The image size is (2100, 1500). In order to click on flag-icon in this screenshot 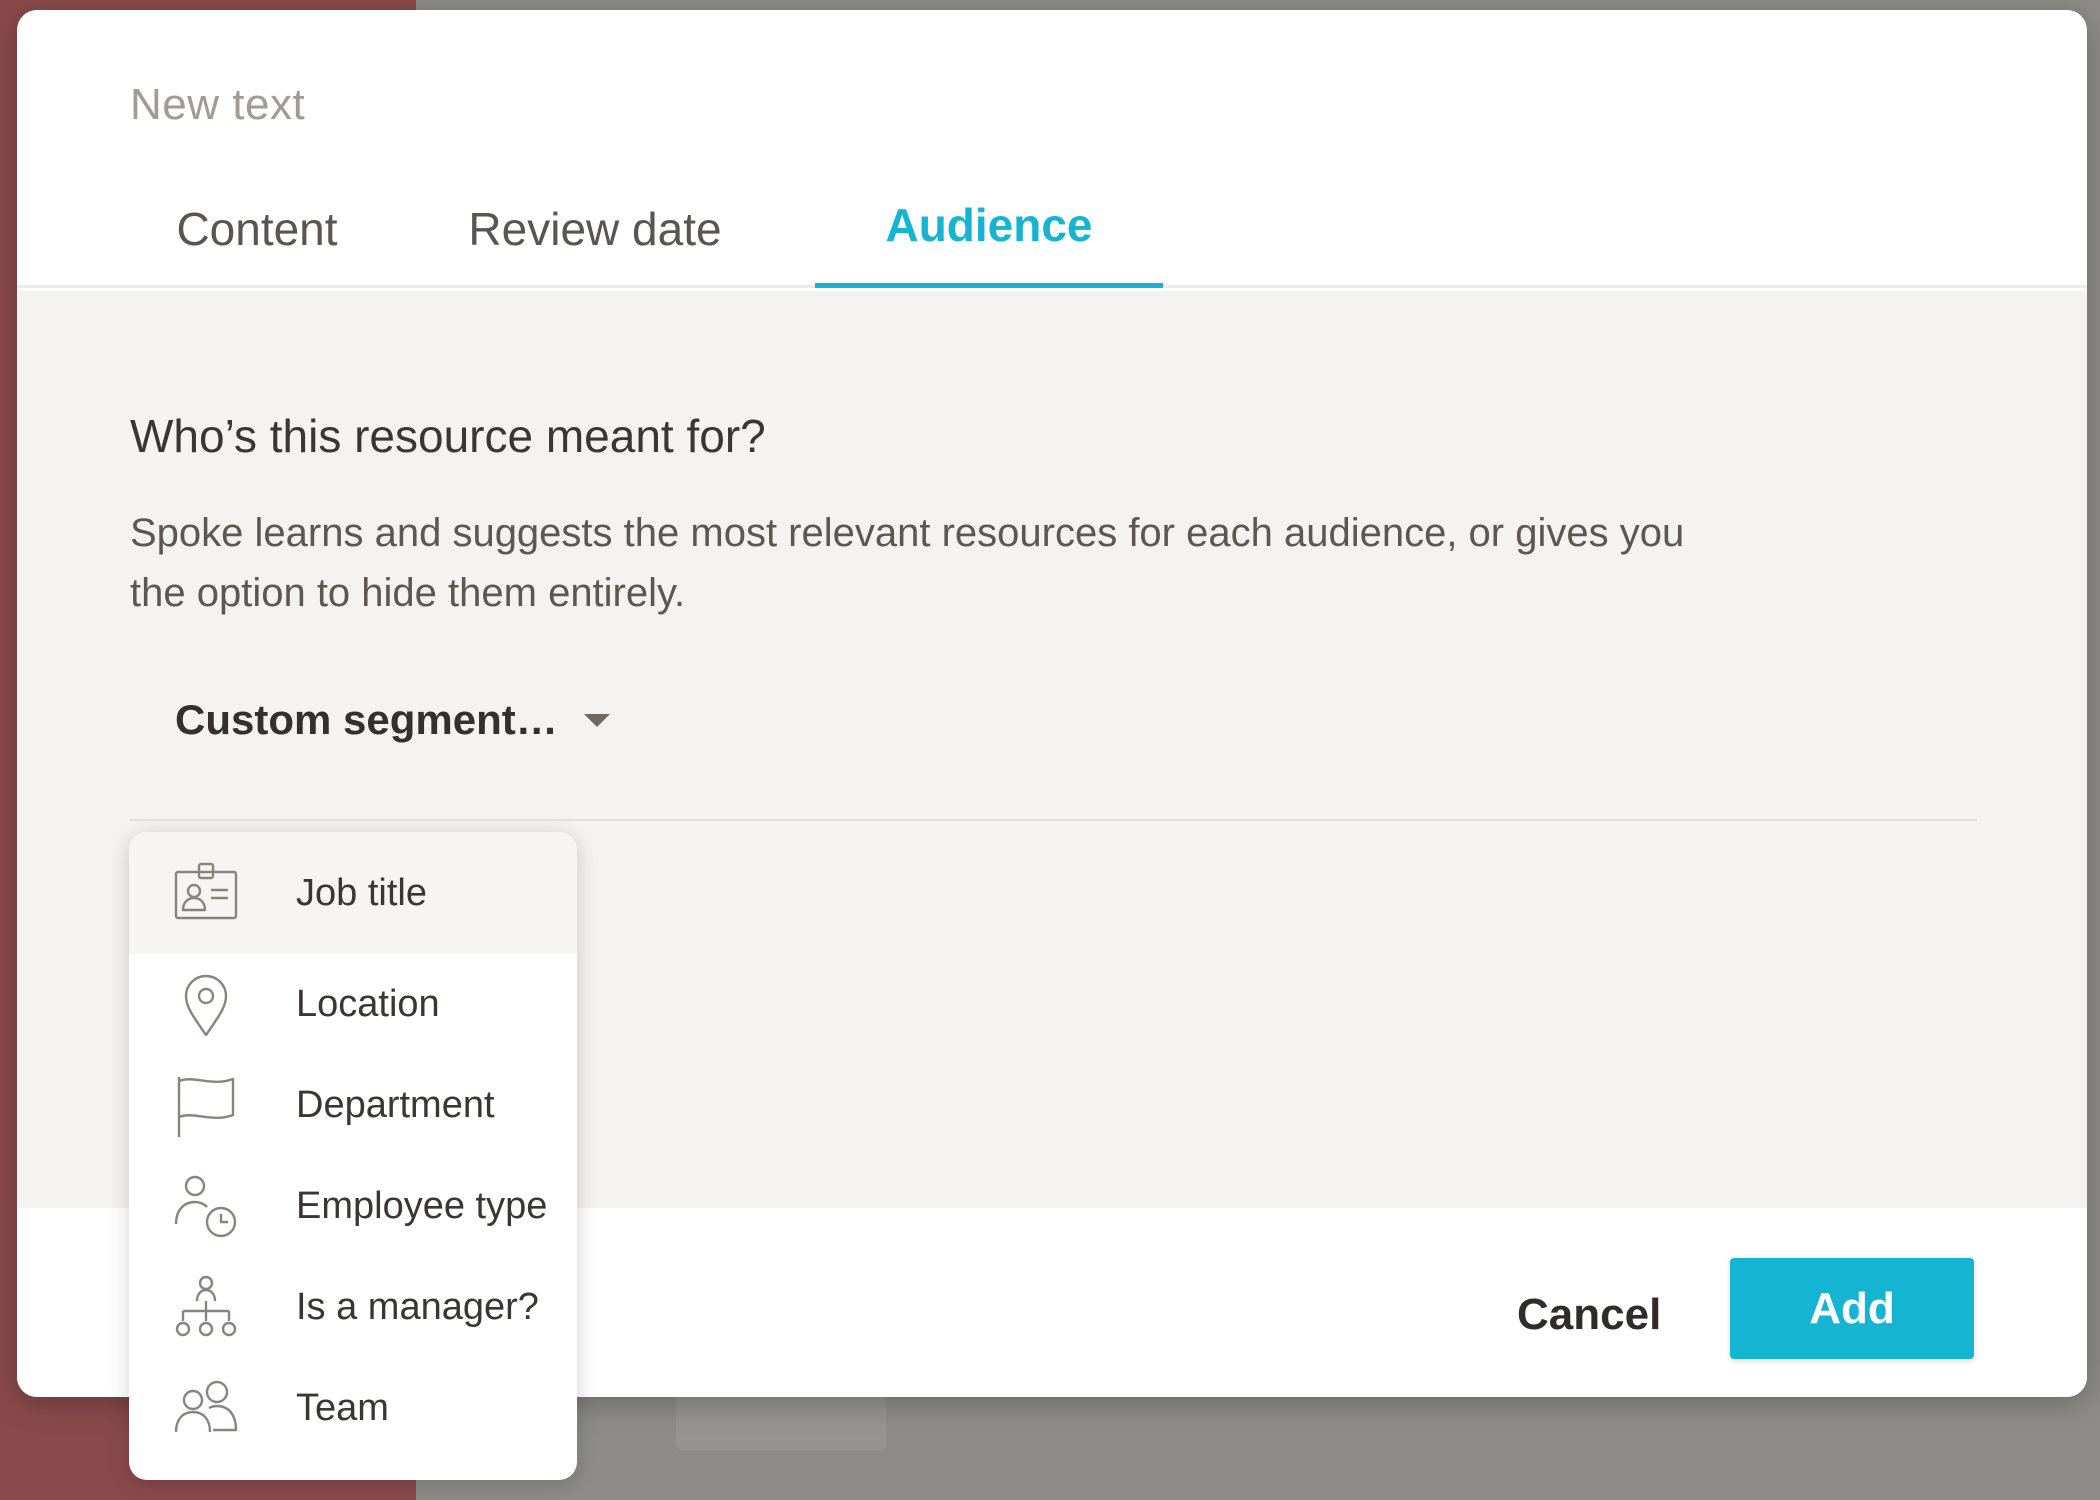, I will do `click(206, 1106)`.